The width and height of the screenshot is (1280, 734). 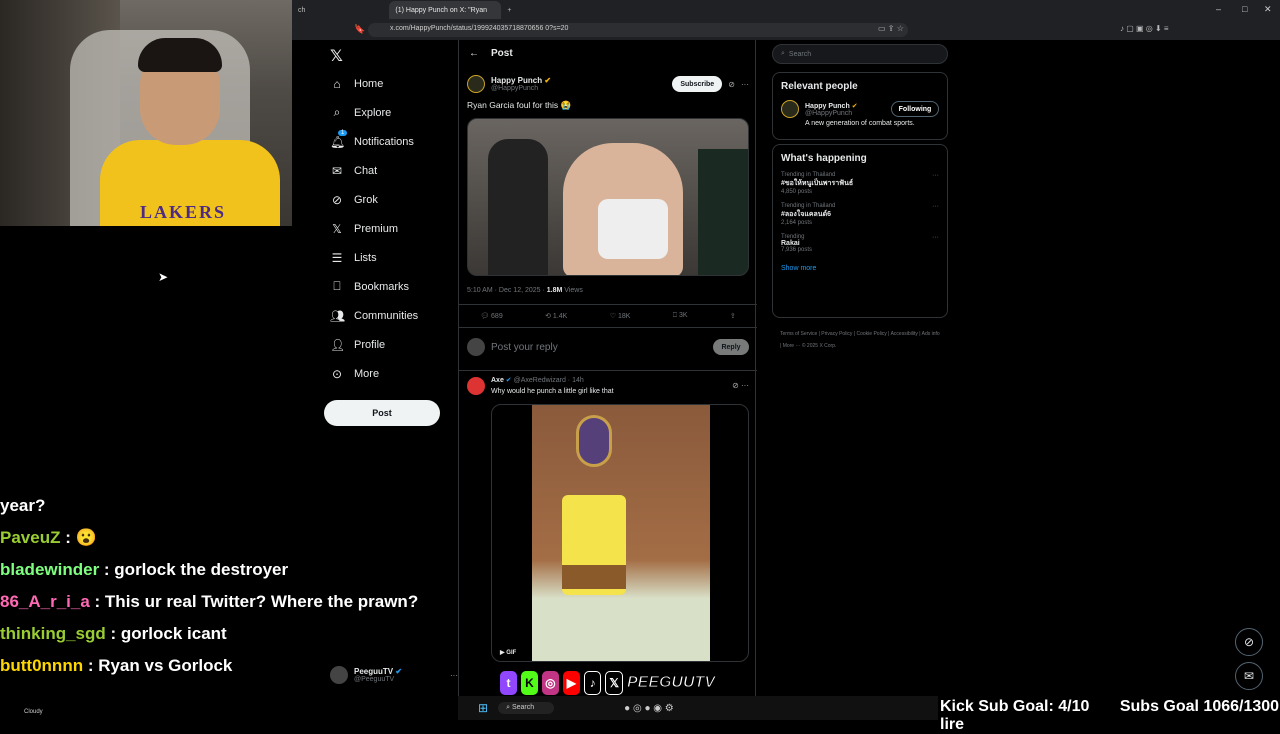 I want to click on nav-premium: 𝕏 Premium, so click(x=389, y=228).